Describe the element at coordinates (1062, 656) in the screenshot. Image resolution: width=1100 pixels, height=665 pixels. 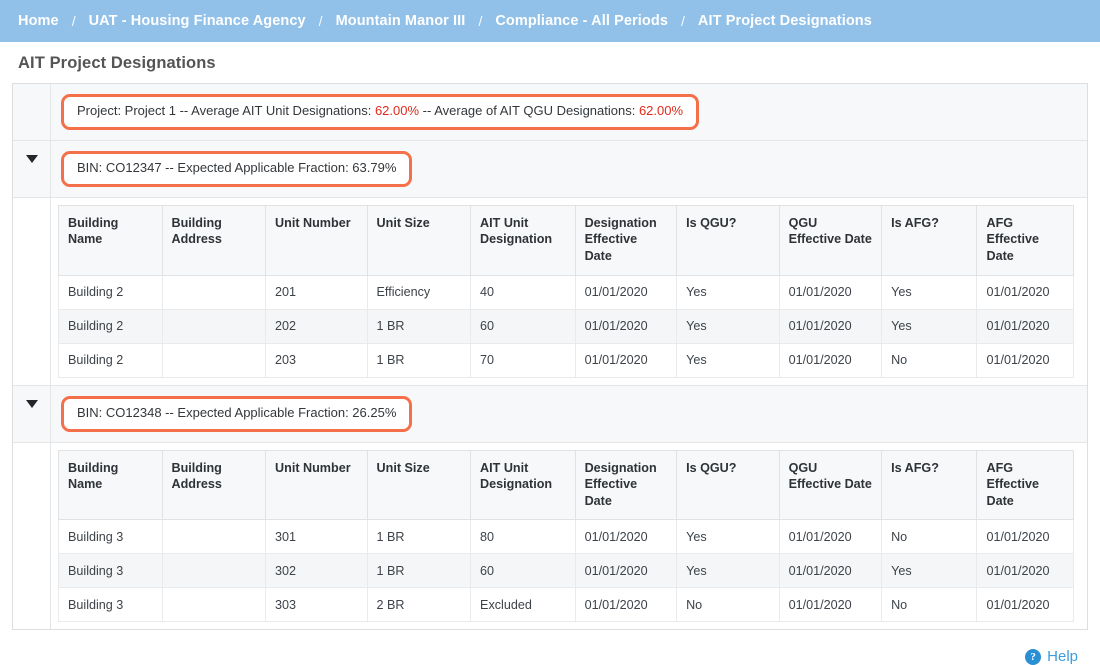
I see `help-link-label: Help` at that location.